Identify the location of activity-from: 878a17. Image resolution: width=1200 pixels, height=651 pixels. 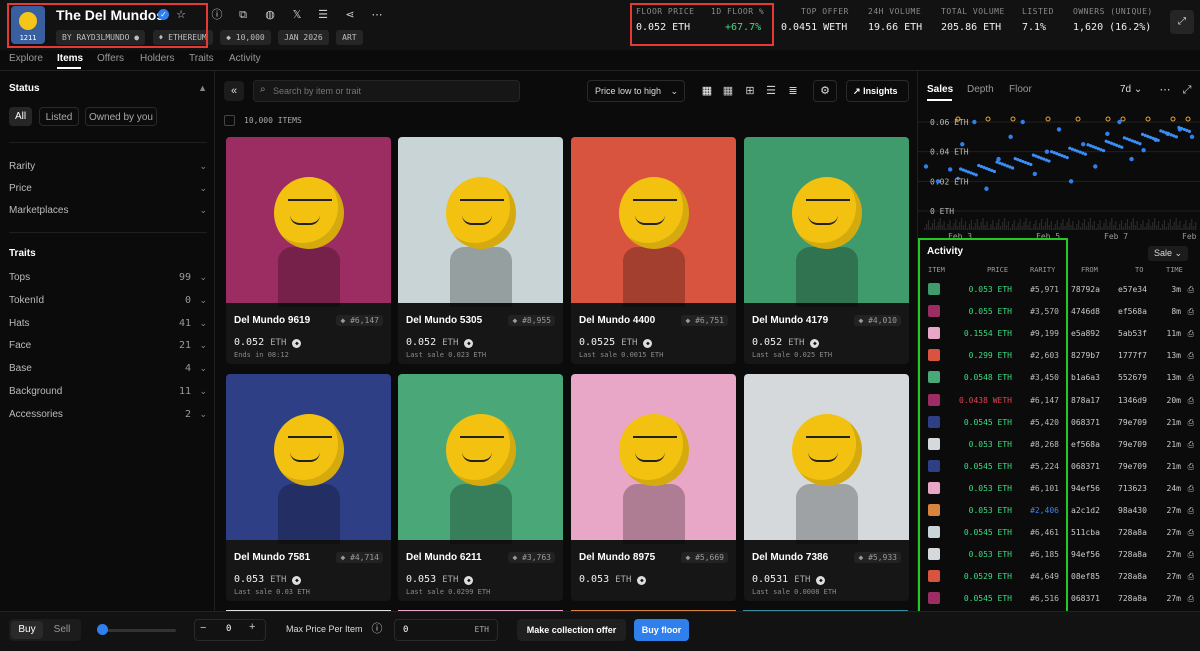
(1085, 400).